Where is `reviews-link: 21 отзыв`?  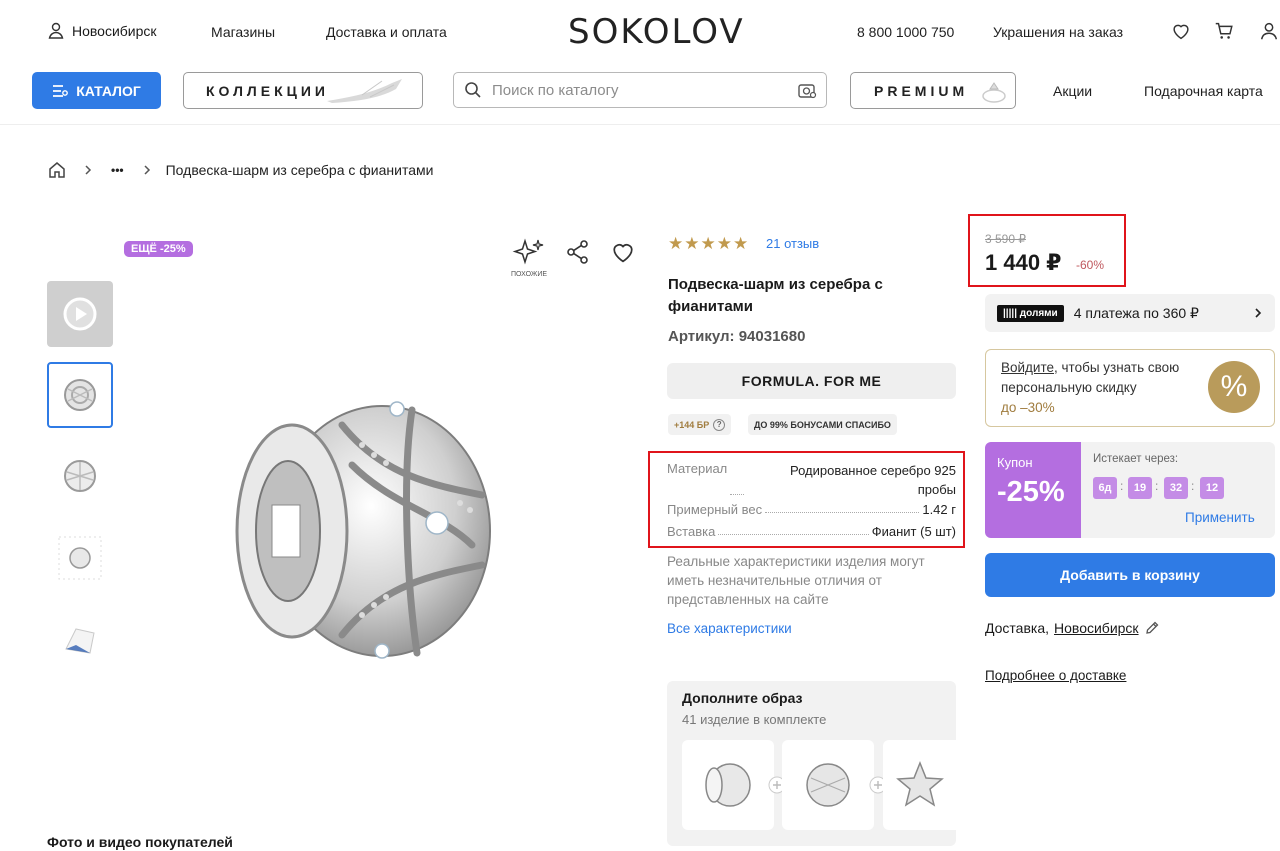 reviews-link: 21 отзыв is located at coordinates (792, 243).